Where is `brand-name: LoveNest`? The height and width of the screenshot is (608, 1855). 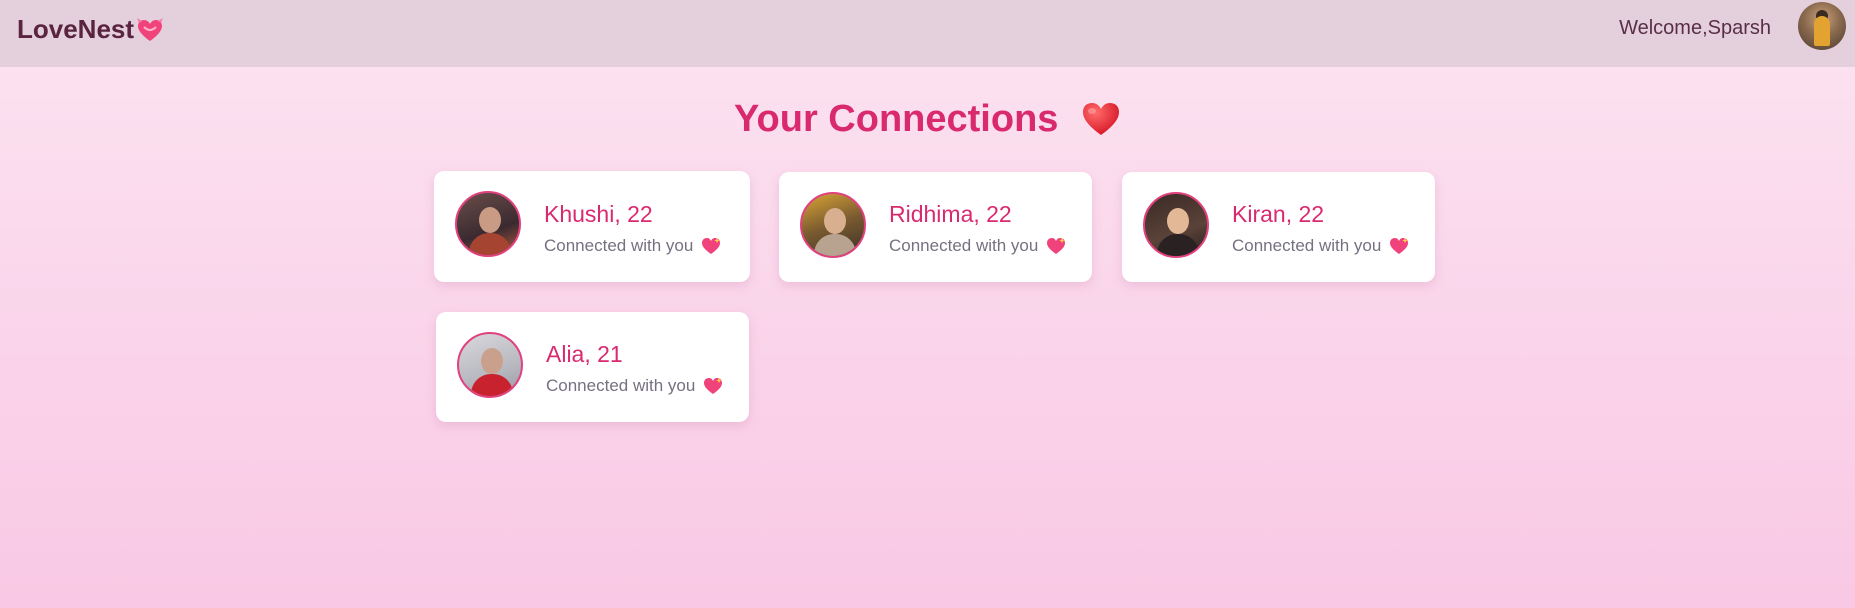
brand-name: LoveNest is located at coordinates (76, 29).